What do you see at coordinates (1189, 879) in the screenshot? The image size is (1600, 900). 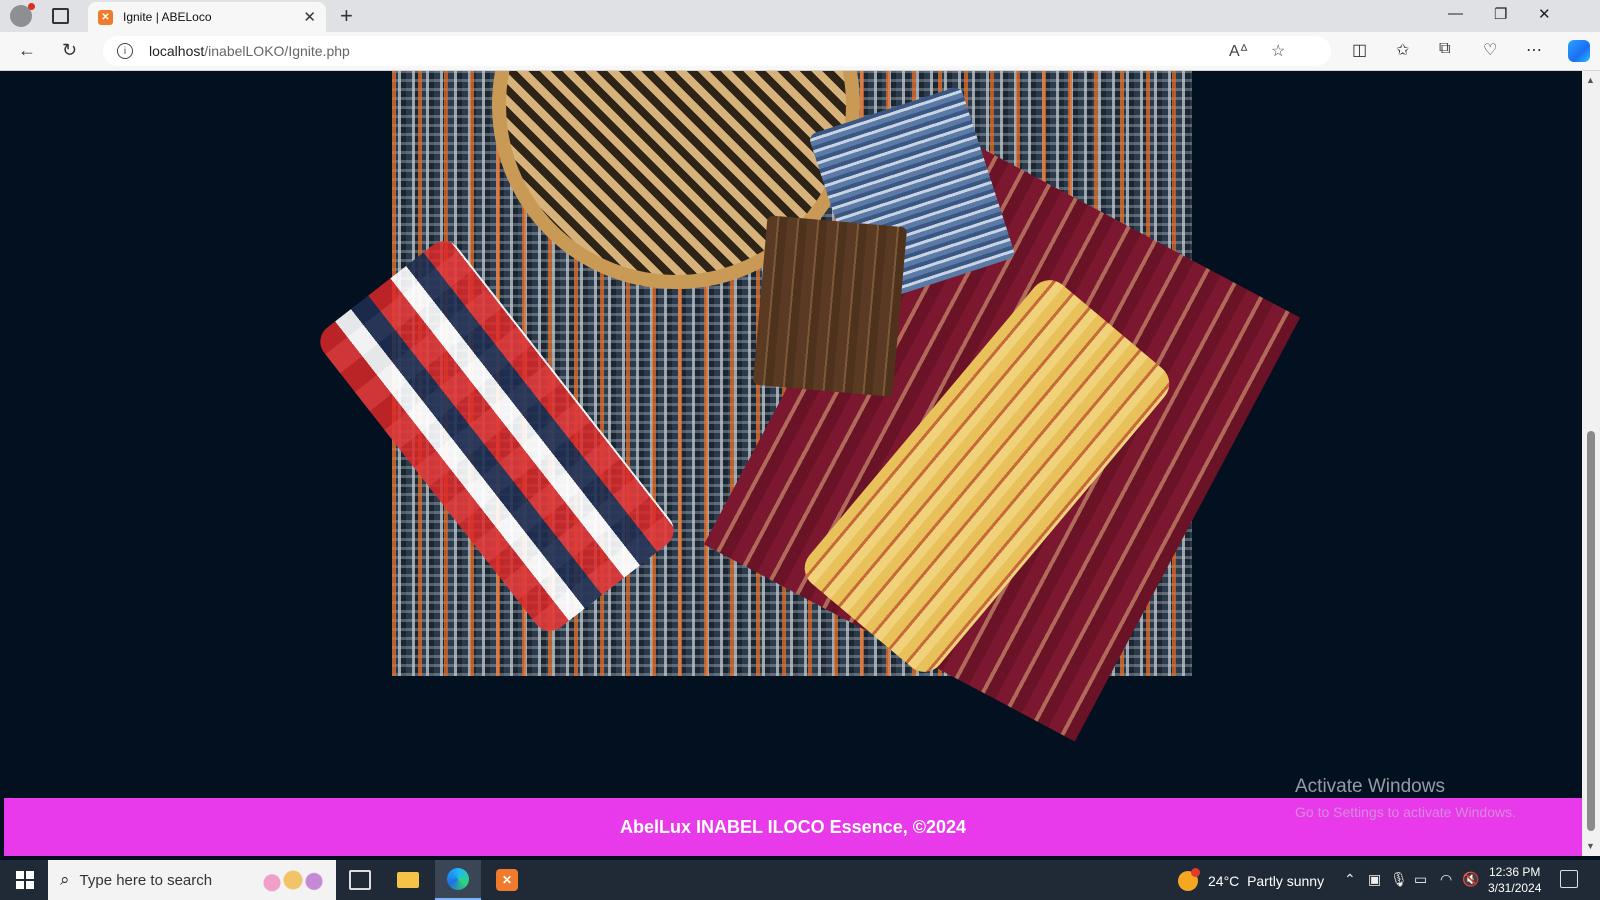 I see `partly-sunny-icon` at bounding box center [1189, 879].